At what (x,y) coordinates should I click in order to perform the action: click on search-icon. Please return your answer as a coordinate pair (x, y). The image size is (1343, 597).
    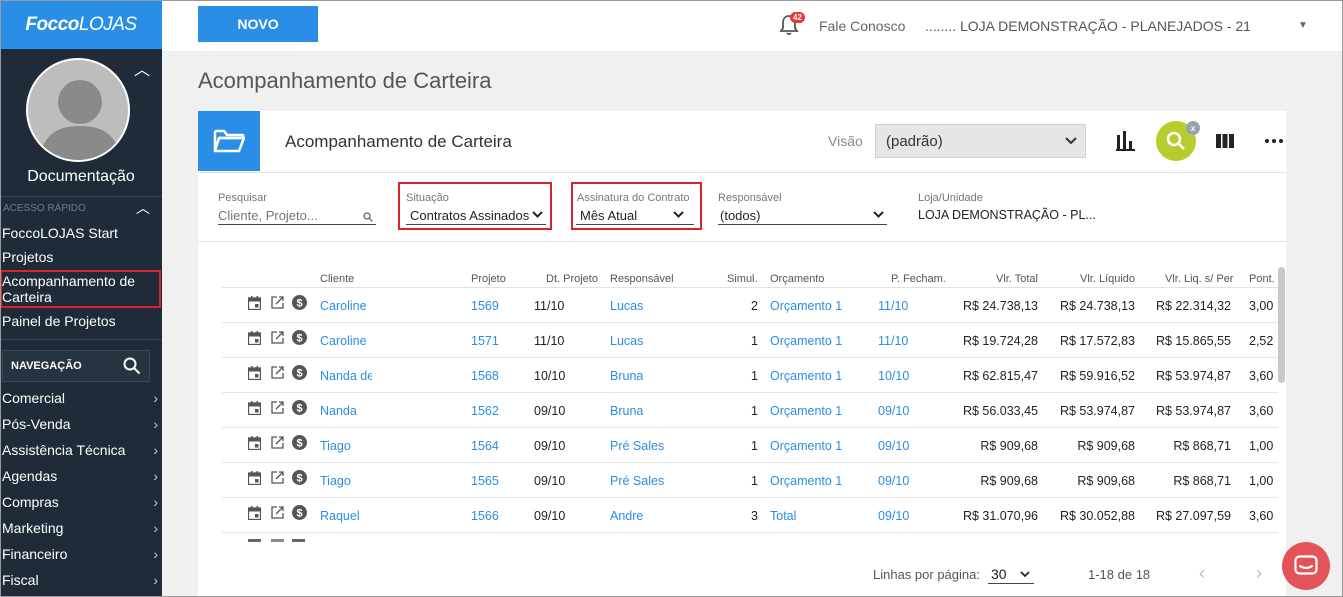
    Looking at the image, I should click on (132, 366).